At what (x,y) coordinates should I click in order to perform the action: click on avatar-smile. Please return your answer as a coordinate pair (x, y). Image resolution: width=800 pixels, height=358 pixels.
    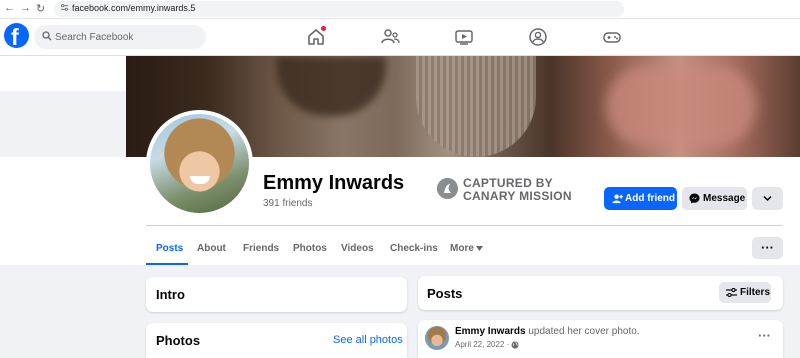
    Looking at the image, I should click on (200, 180).